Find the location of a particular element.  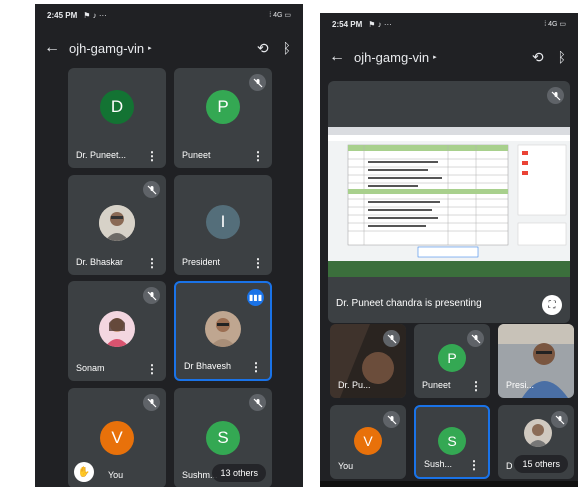

participant-tile: D Dr. Puneet... ⋮ is located at coordinates (117, 118).